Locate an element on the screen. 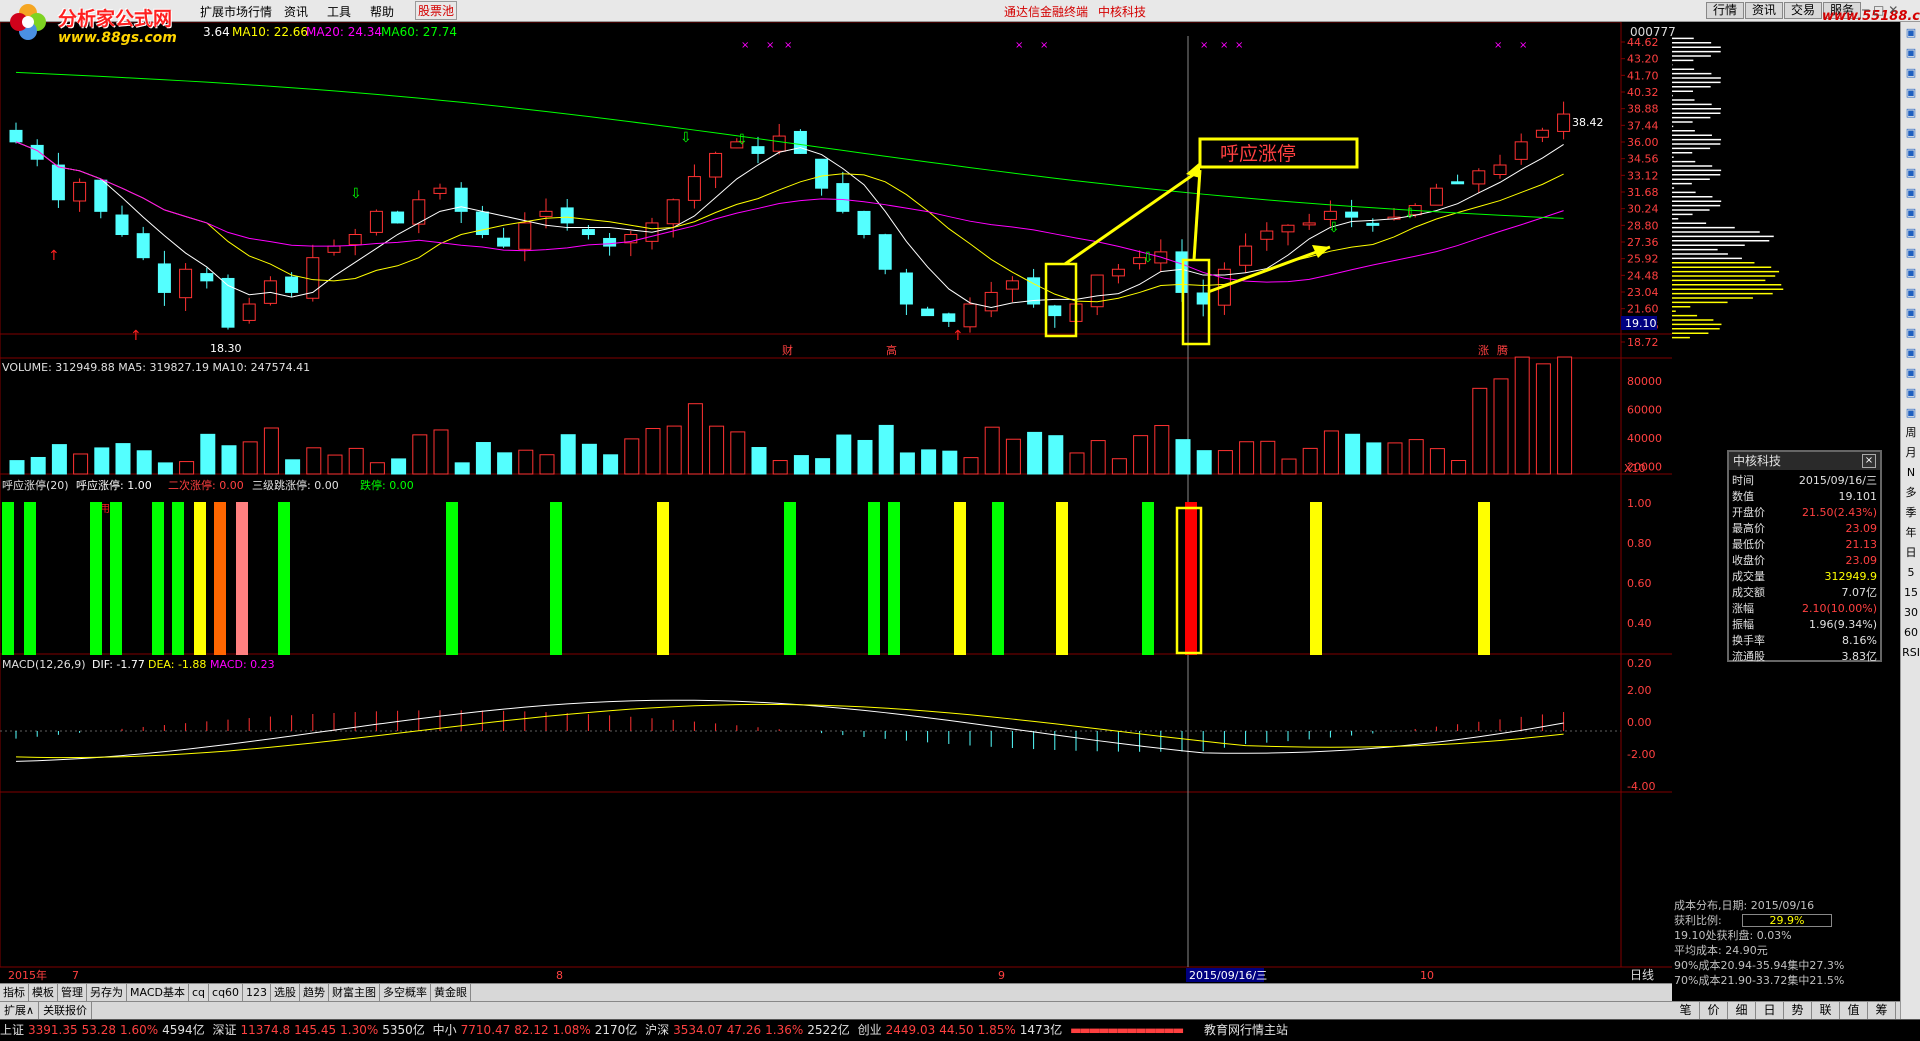 The height and width of the screenshot is (1041, 1920). indicator-tab: MACD基本 is located at coordinates (158, 992).